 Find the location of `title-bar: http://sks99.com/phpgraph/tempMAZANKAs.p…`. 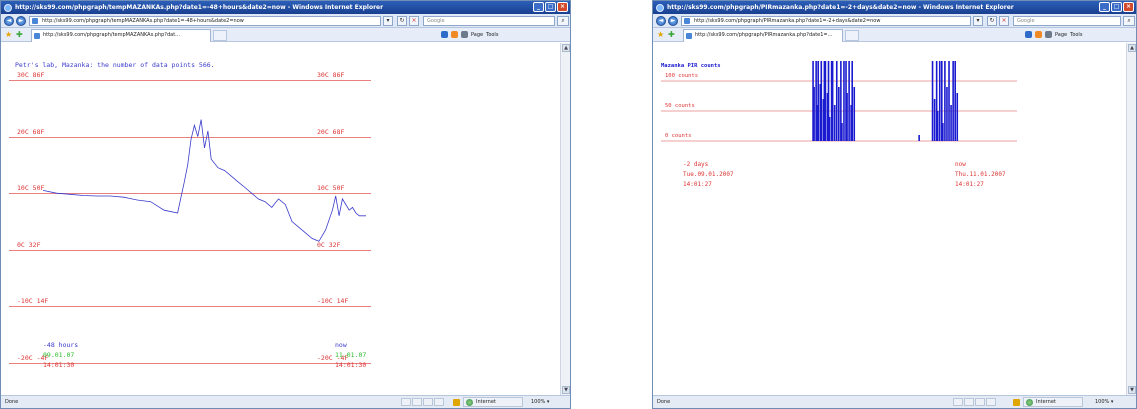

title-bar: http://sks99.com/phpgraph/tempMAZANKAs.p… is located at coordinates (285, 7).